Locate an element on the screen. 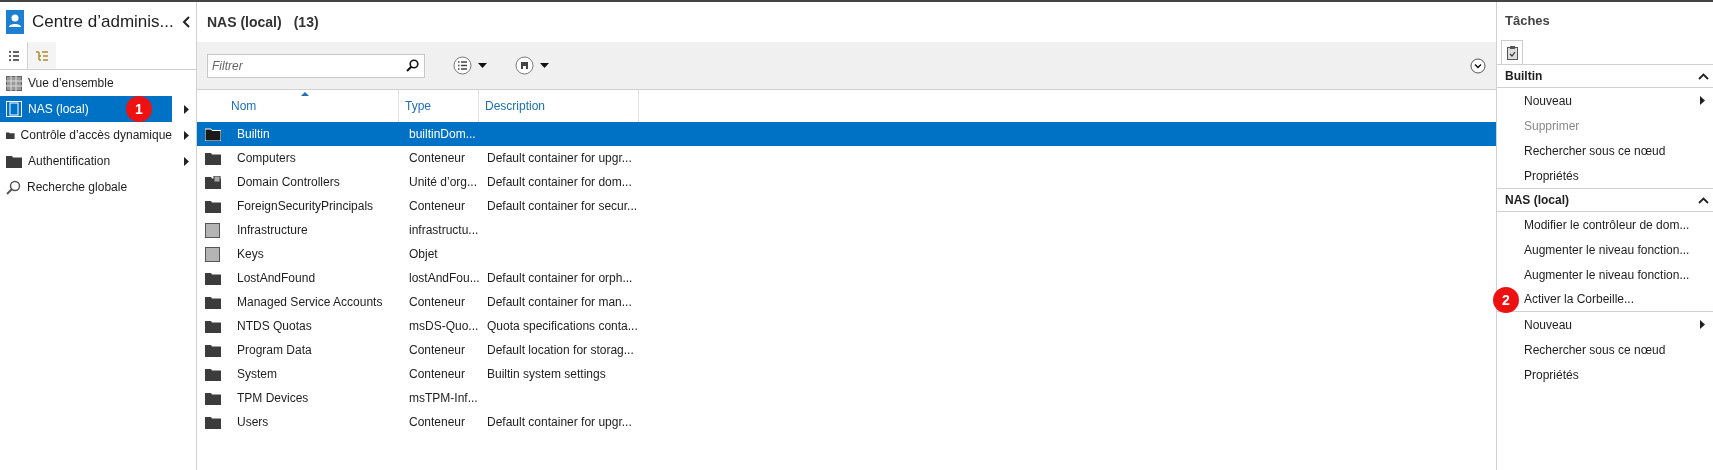 The width and height of the screenshot is (1713, 470). page-title: NAS (local) is located at coordinates (244, 22).